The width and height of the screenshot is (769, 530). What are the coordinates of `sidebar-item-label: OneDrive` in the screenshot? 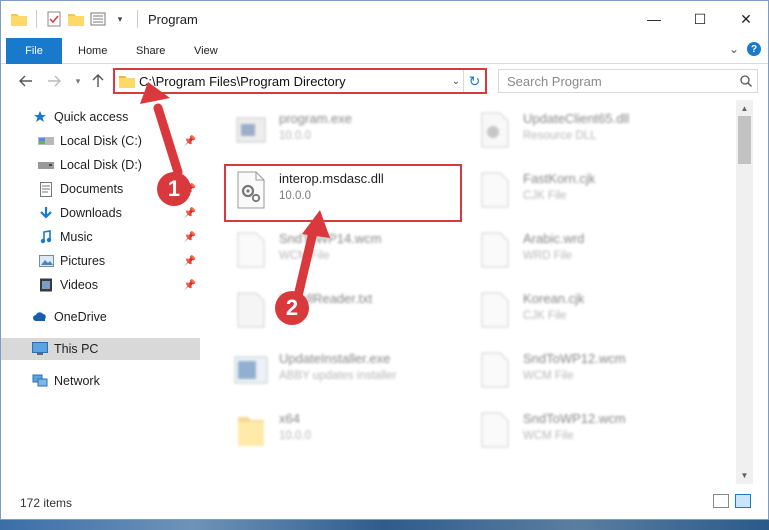 It's located at (80, 317).